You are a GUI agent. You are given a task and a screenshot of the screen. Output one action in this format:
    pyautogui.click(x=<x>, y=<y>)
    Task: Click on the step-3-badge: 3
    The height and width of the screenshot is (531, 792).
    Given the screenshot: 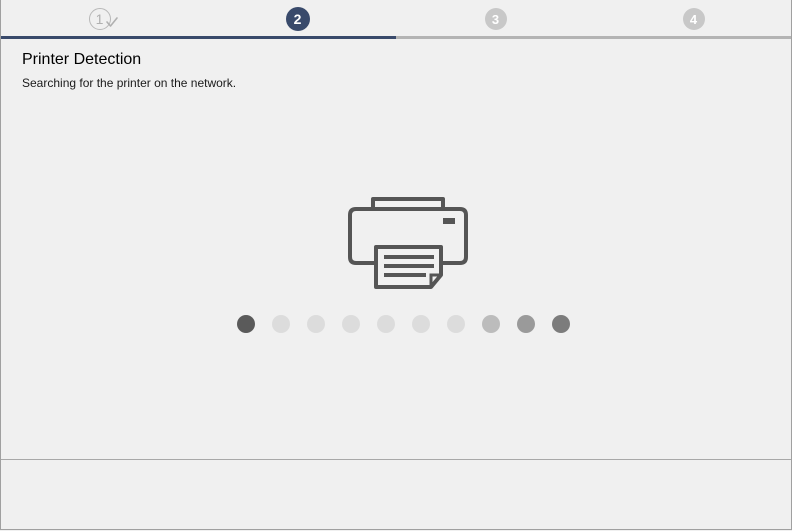 What is the action you would take?
    pyautogui.click(x=495, y=19)
    